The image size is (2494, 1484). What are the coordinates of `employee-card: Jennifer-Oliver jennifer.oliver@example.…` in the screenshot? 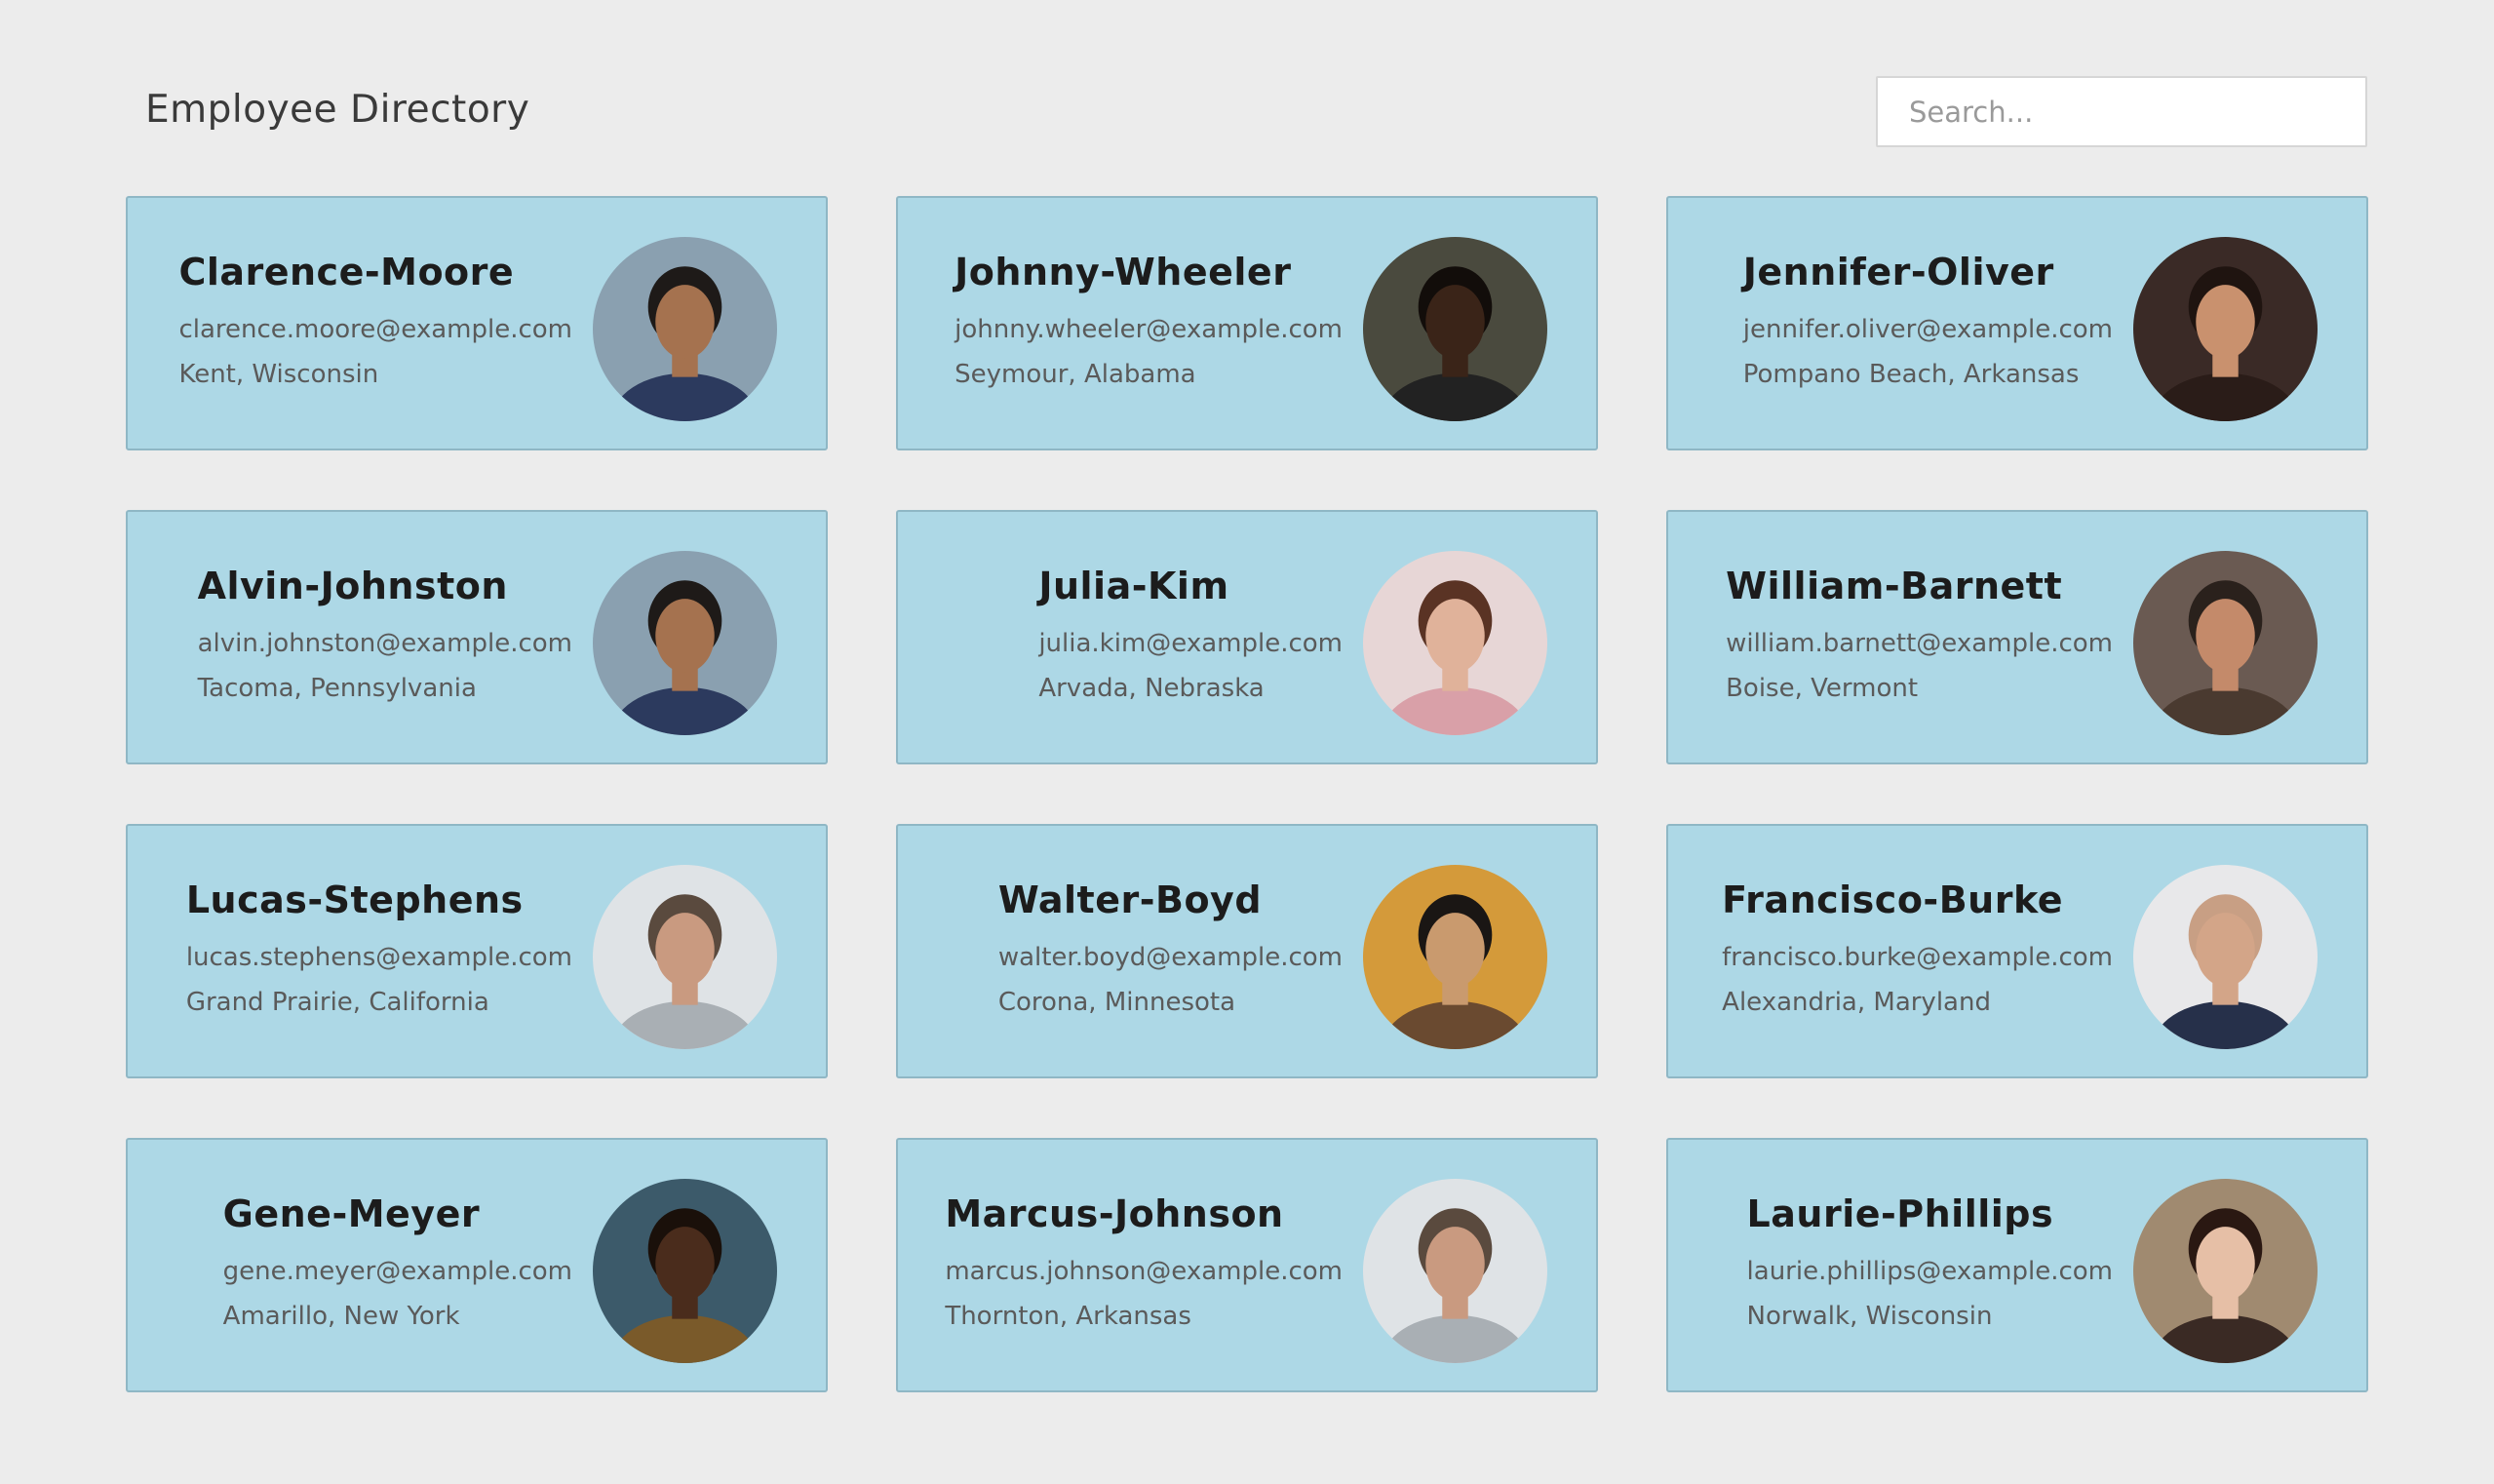 It's located at (2017, 323).